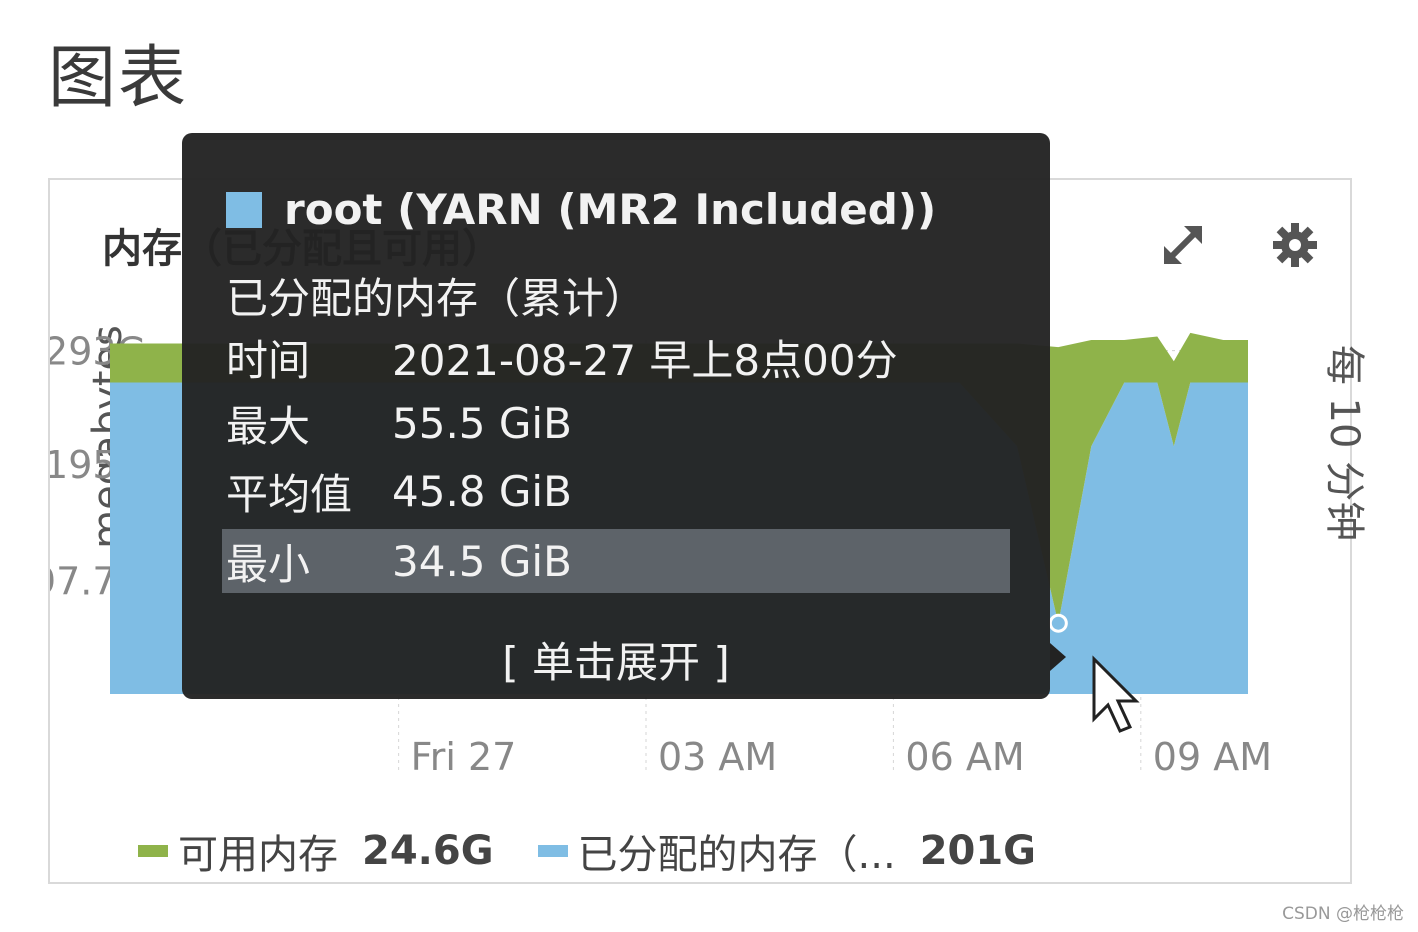 This screenshot has width=1418, height=932. Describe the element at coordinates (1058, 623) in the screenshot. I see `hover-point` at that location.